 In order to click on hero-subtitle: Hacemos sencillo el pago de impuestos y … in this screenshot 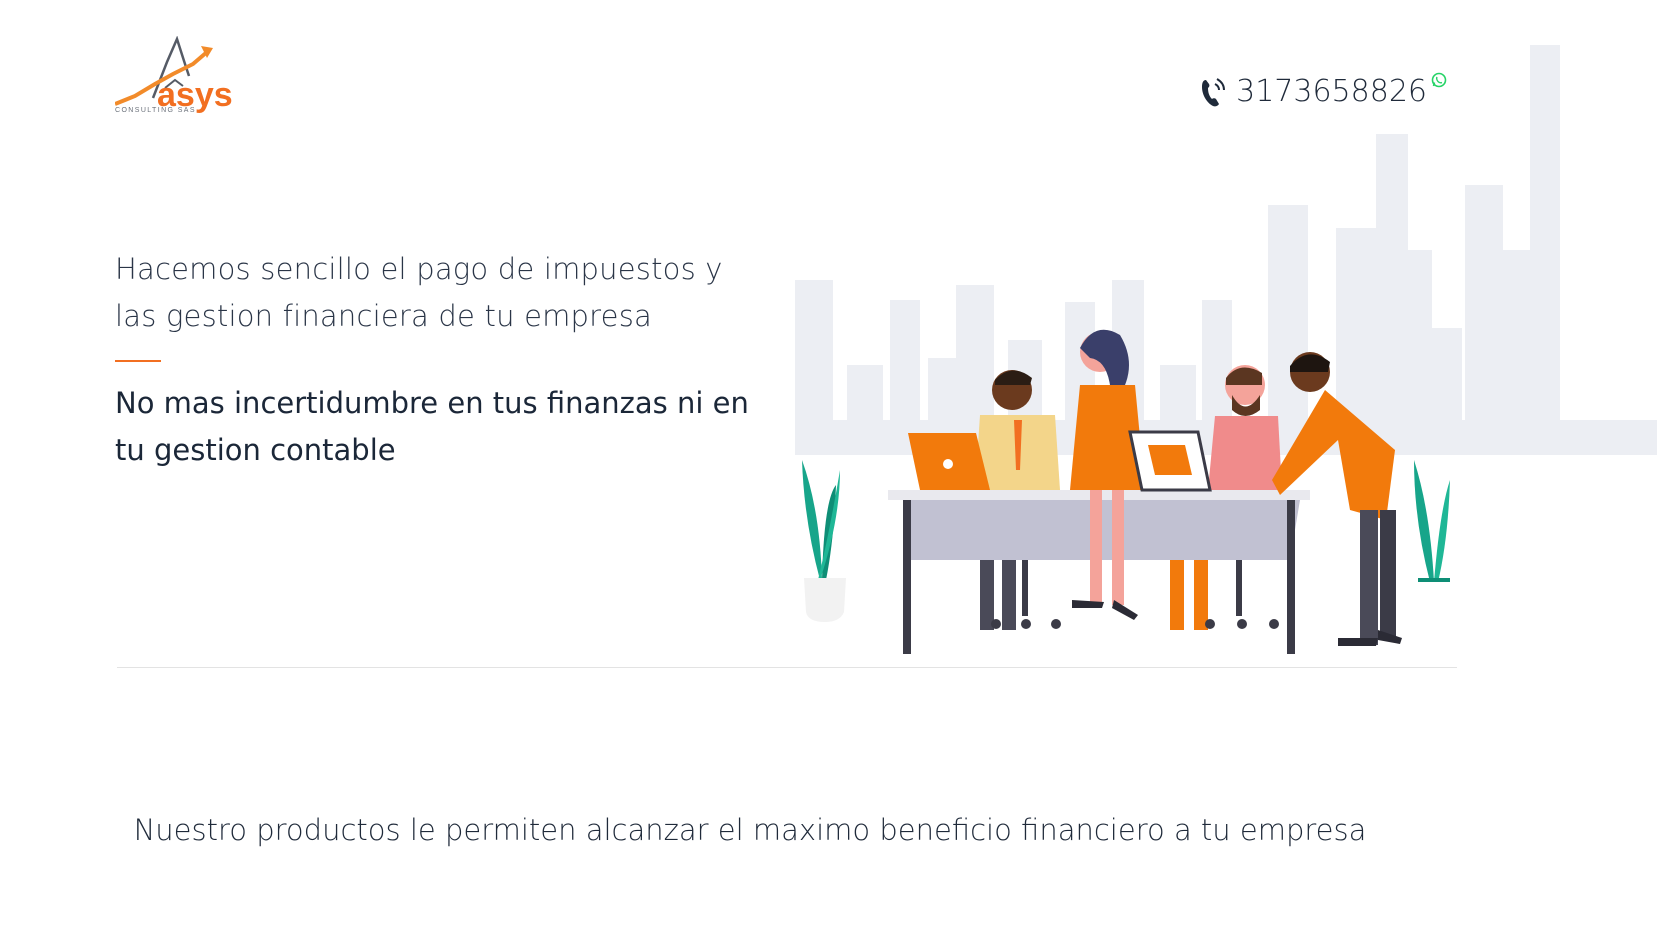, I will do `click(419, 292)`.